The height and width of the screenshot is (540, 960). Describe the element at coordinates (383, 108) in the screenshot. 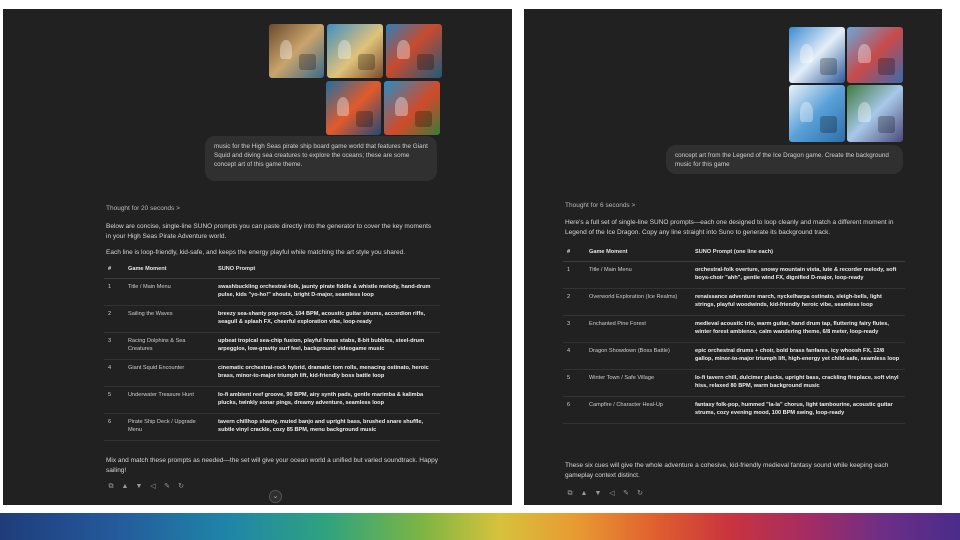

I see `concept-art-grid-bottom` at that location.